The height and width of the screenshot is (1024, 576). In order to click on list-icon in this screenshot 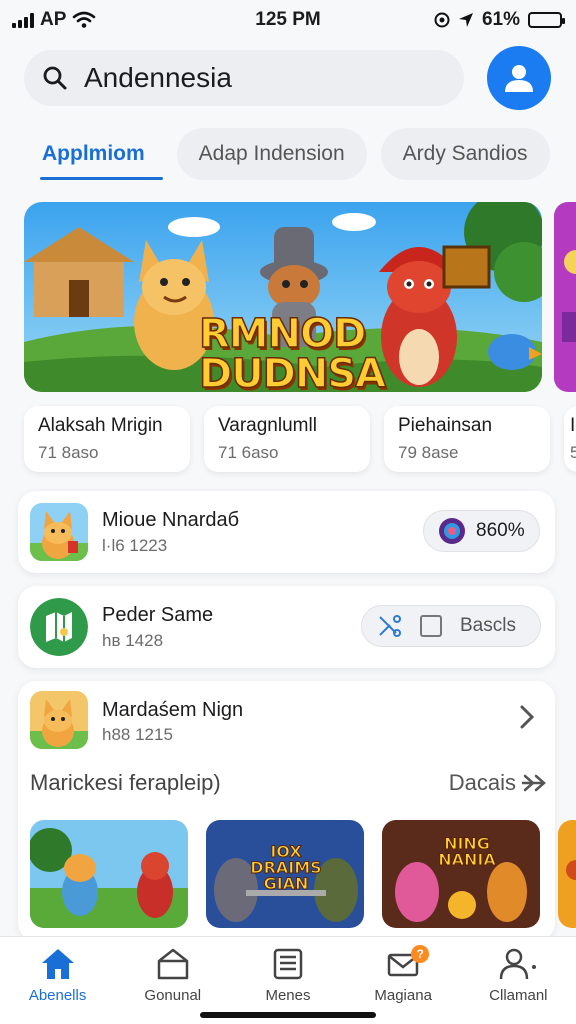, I will do `click(288, 964)`.